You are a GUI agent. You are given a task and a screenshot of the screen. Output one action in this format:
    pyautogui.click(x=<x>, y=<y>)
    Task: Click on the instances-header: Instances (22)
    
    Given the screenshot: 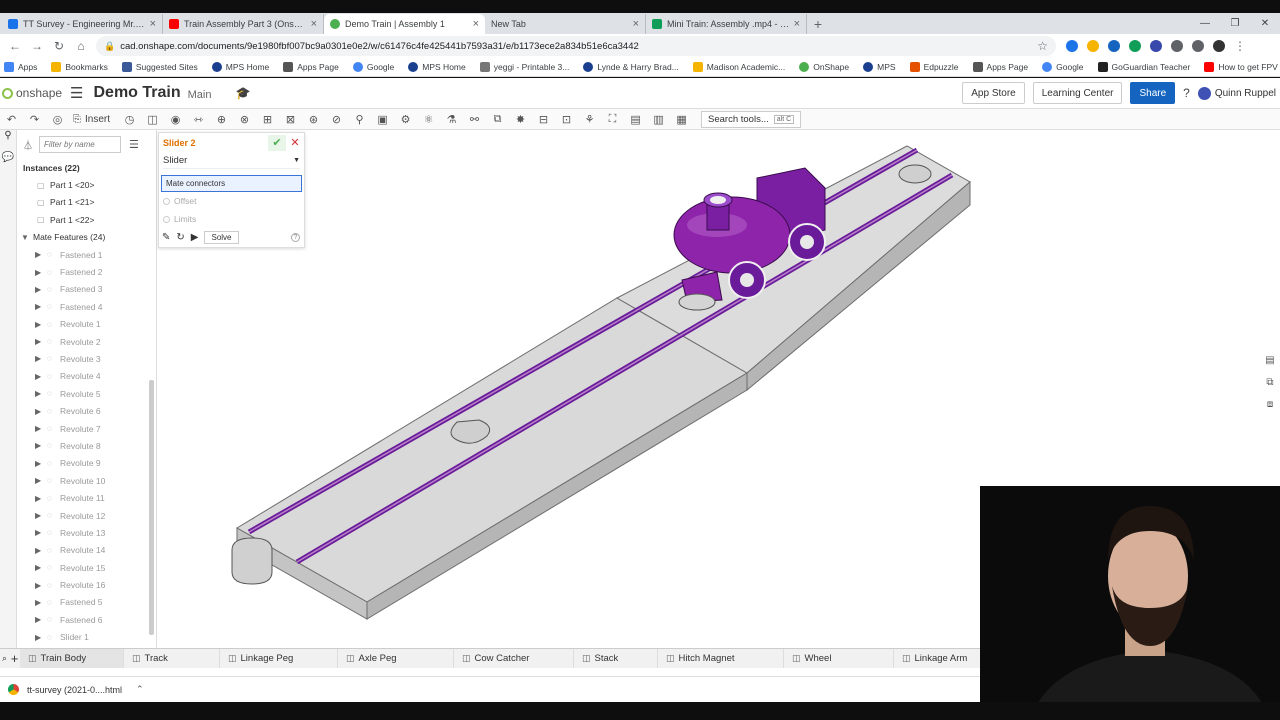 What is the action you would take?
    pyautogui.click(x=86, y=167)
    